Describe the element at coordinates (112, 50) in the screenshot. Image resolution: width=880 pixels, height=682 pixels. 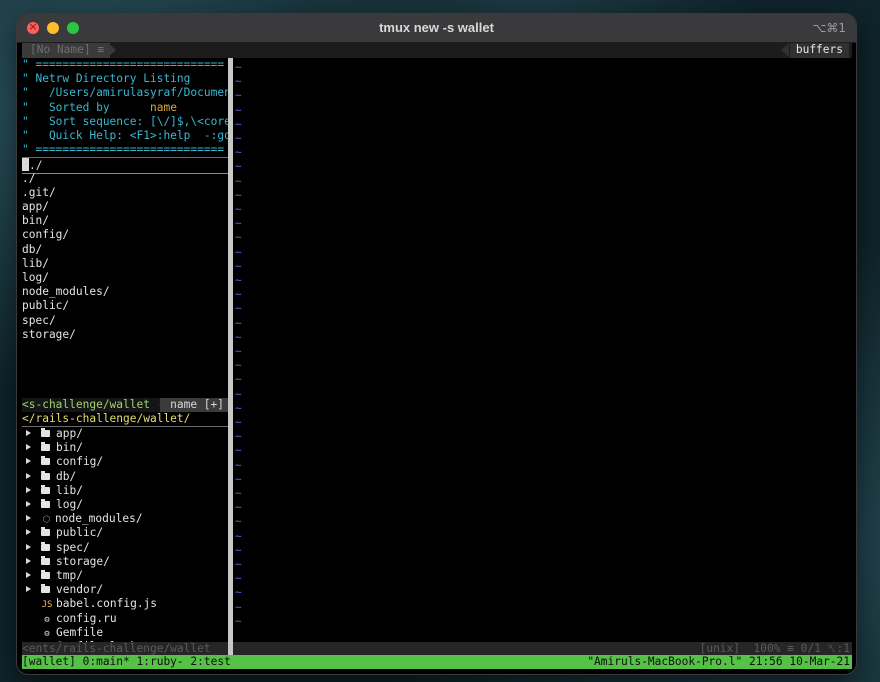
I see `tab-separator` at that location.